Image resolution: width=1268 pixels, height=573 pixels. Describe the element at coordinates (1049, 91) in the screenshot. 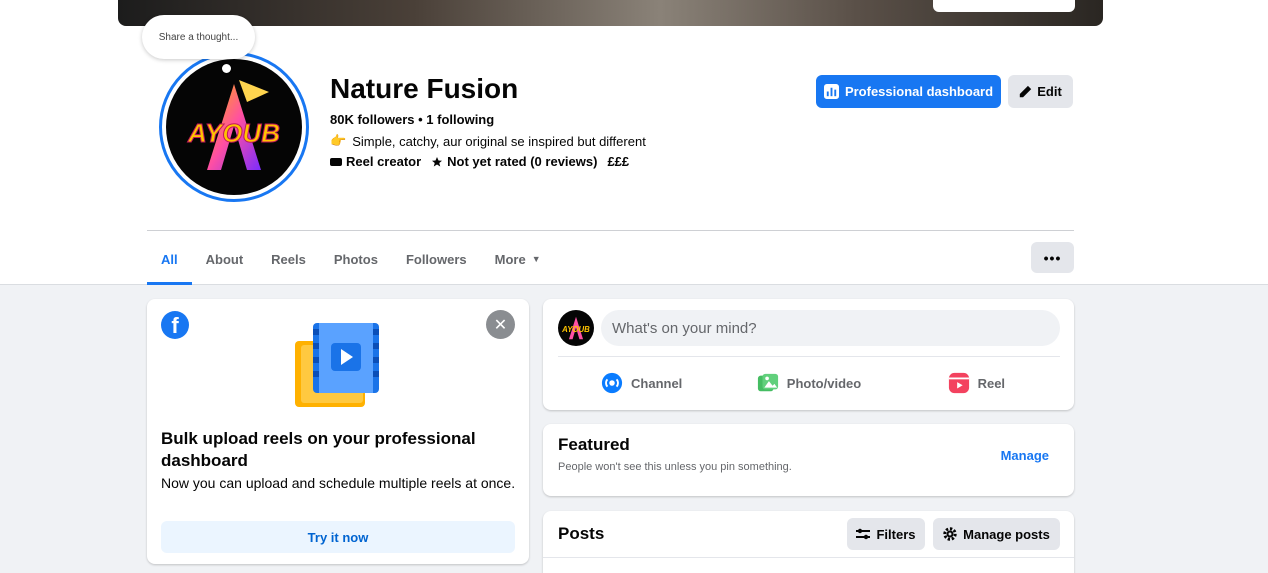

I see `edit-label: Edit` at that location.